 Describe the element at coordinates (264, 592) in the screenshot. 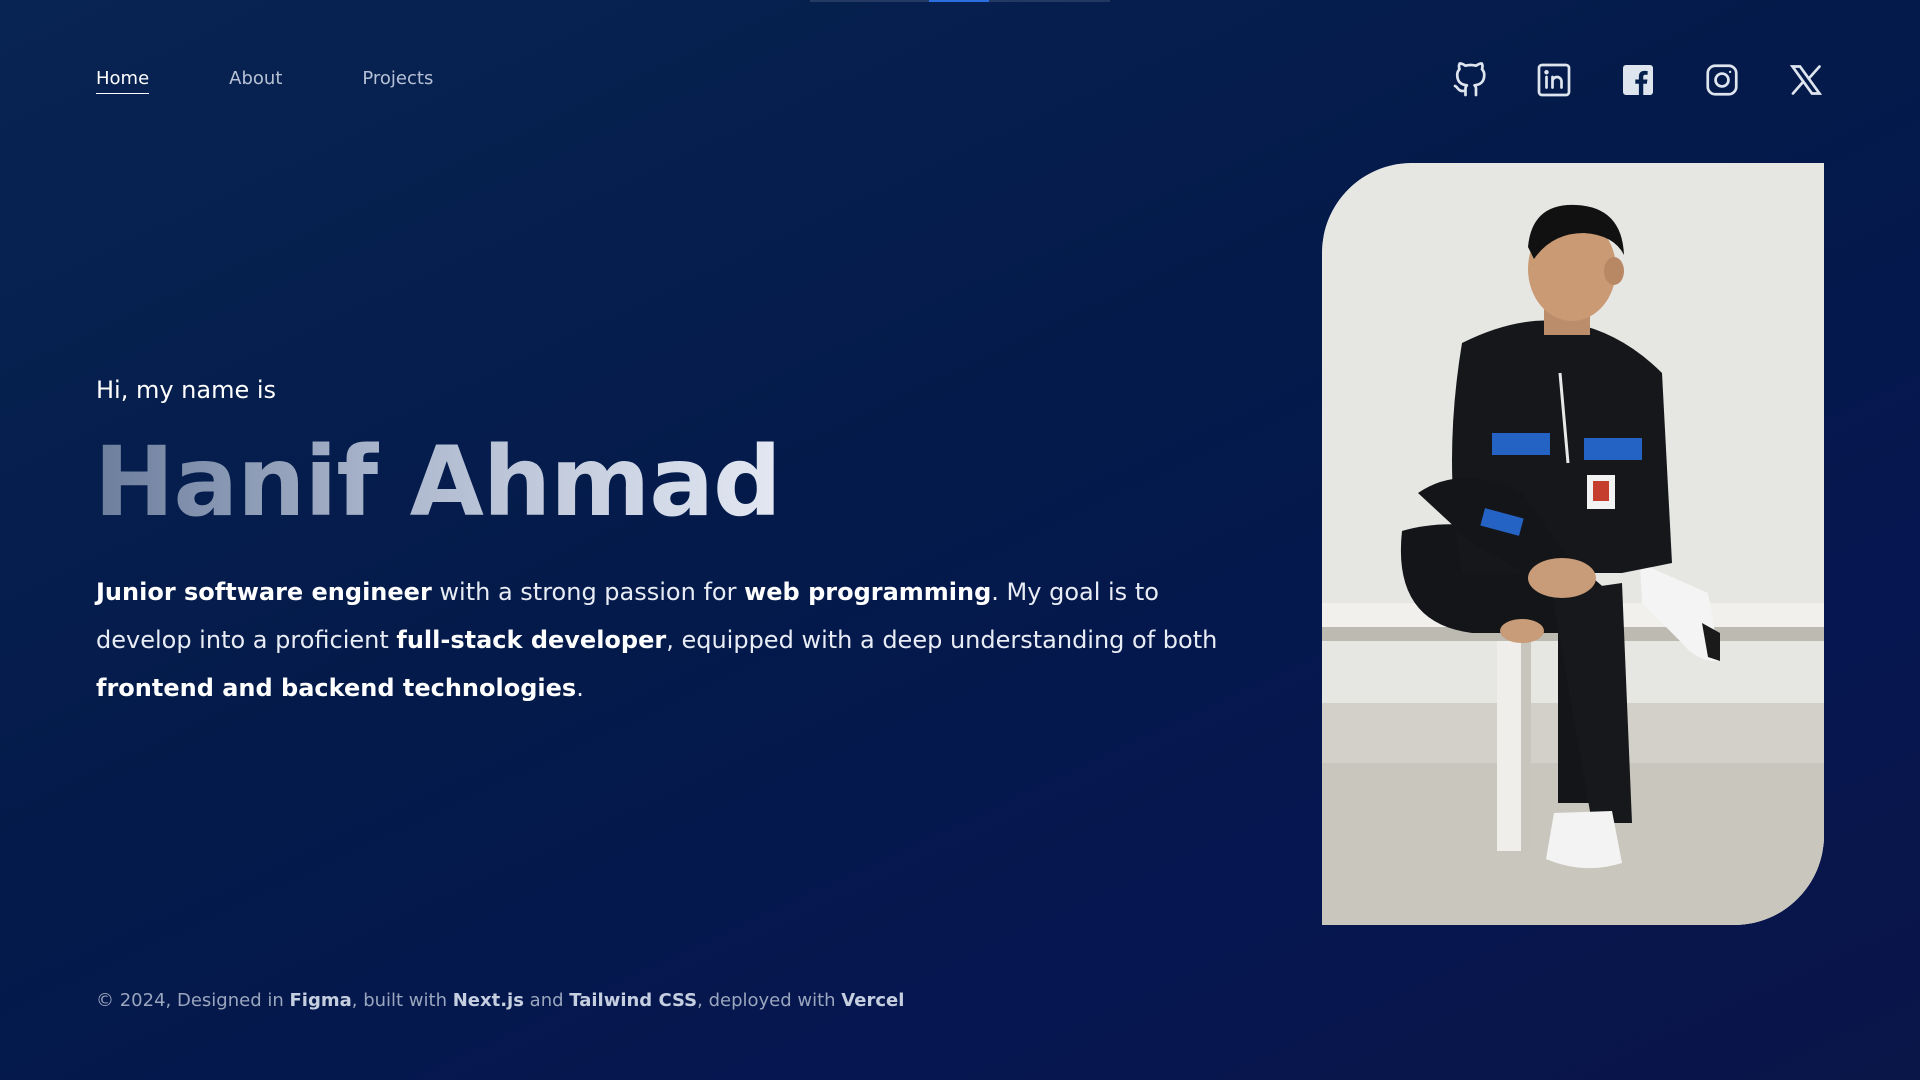

I see `bio-role: Junior software engineer` at that location.